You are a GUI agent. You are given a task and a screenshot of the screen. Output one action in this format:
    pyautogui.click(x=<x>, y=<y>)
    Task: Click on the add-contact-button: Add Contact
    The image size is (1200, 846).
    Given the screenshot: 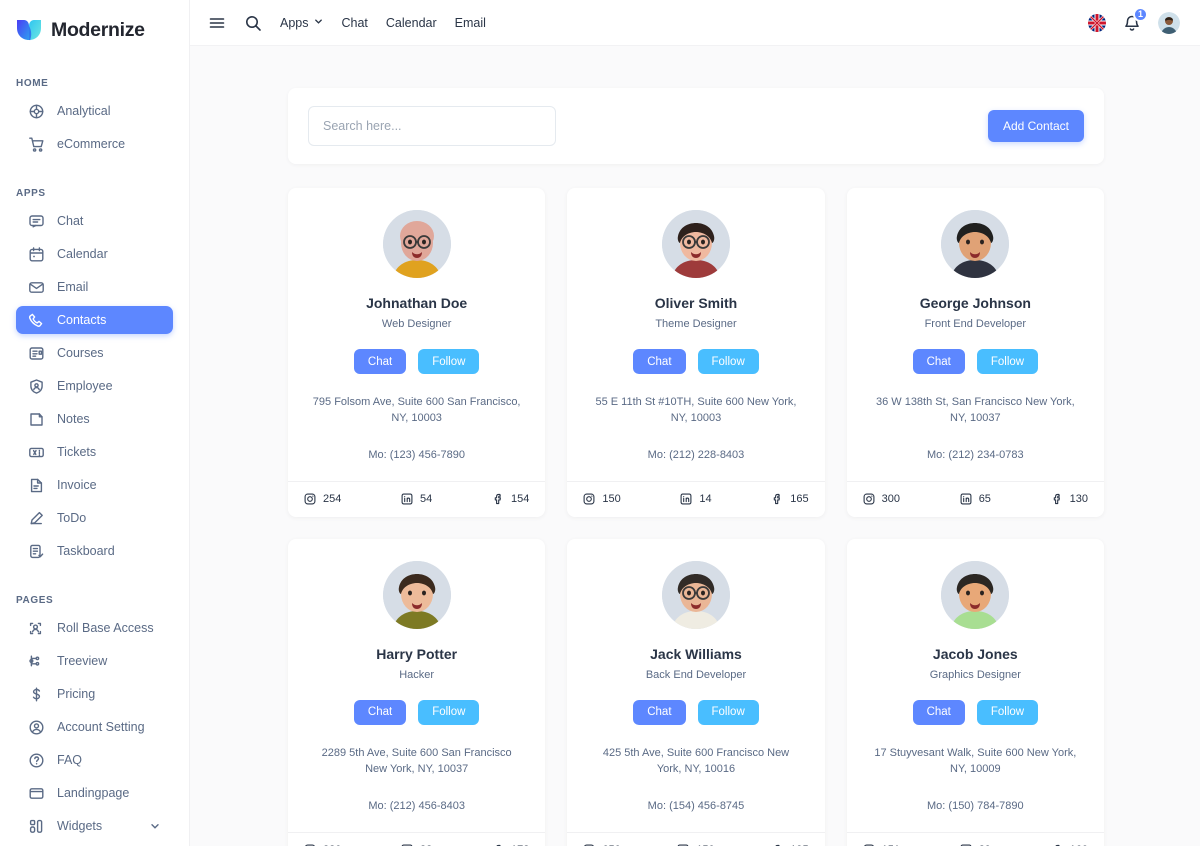 What is the action you would take?
    pyautogui.click(x=1035, y=126)
    